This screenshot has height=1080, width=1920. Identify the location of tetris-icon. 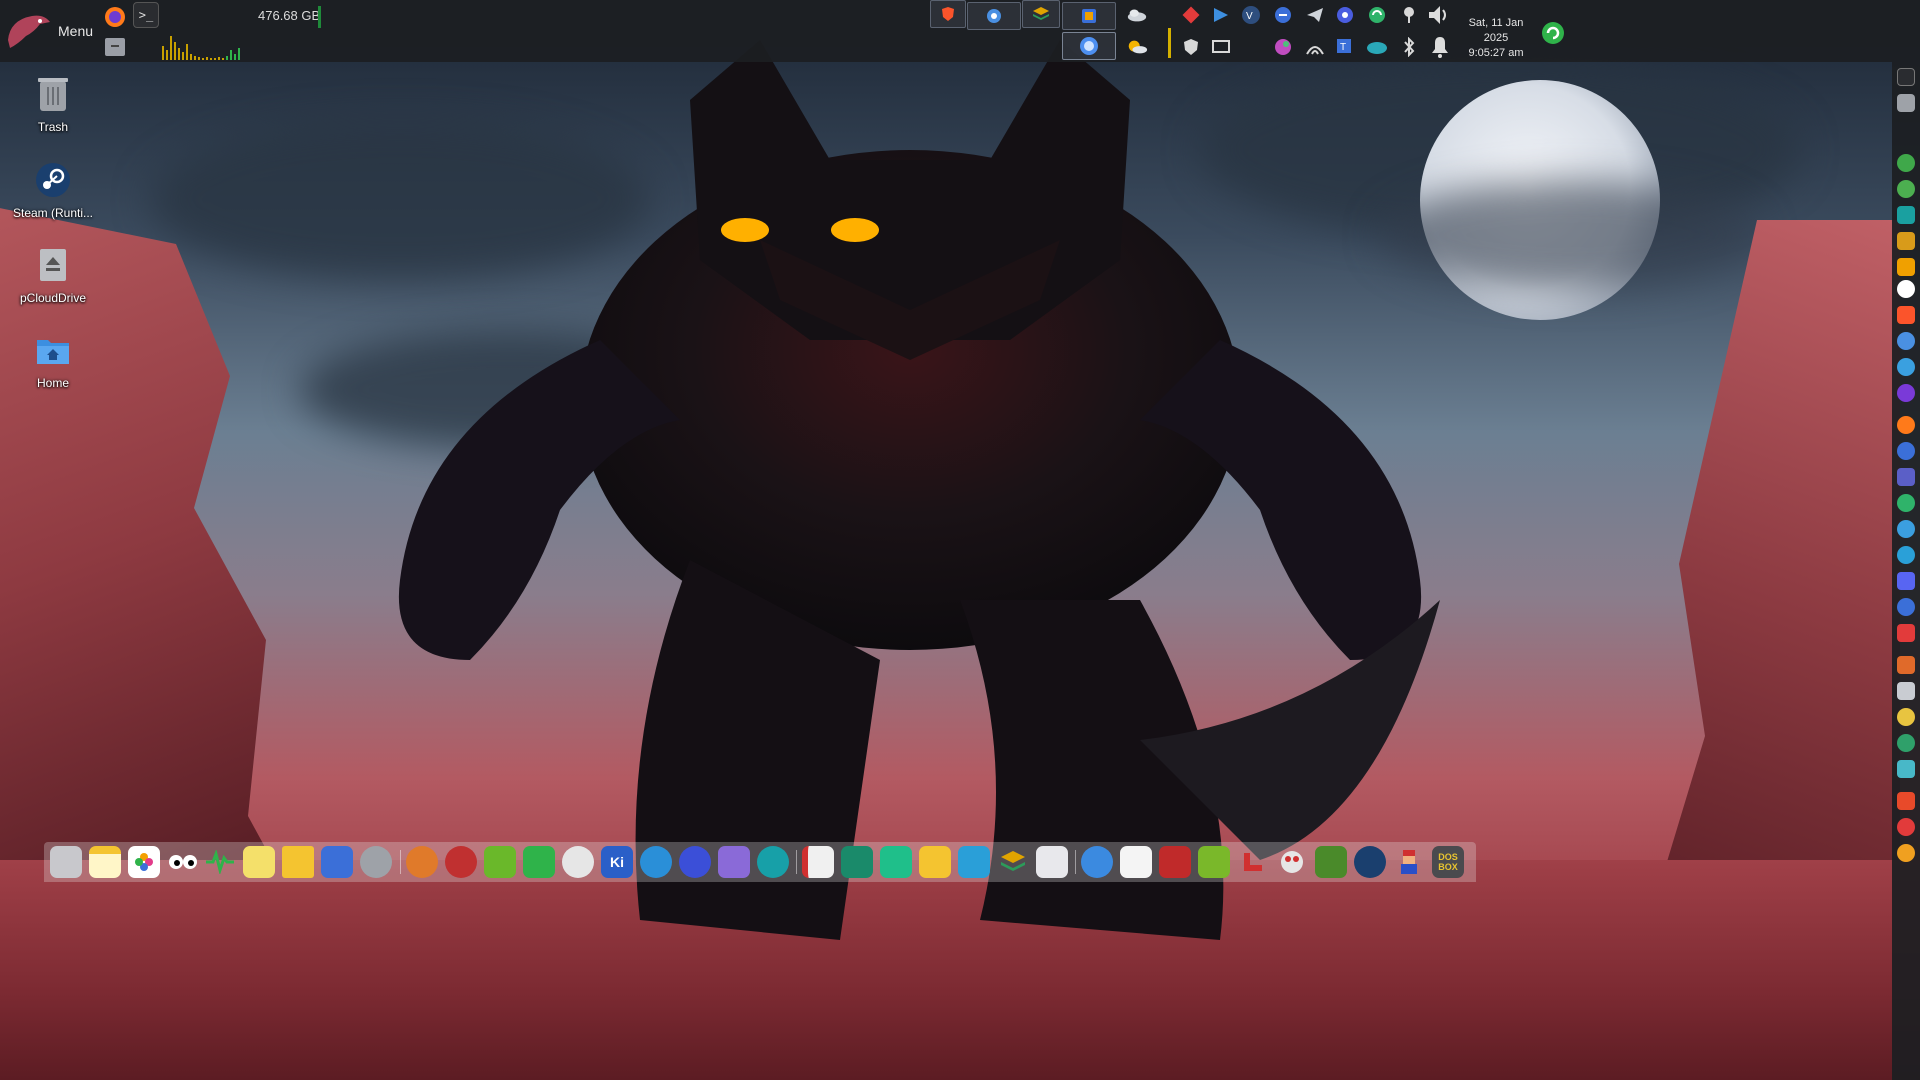
(1253, 862).